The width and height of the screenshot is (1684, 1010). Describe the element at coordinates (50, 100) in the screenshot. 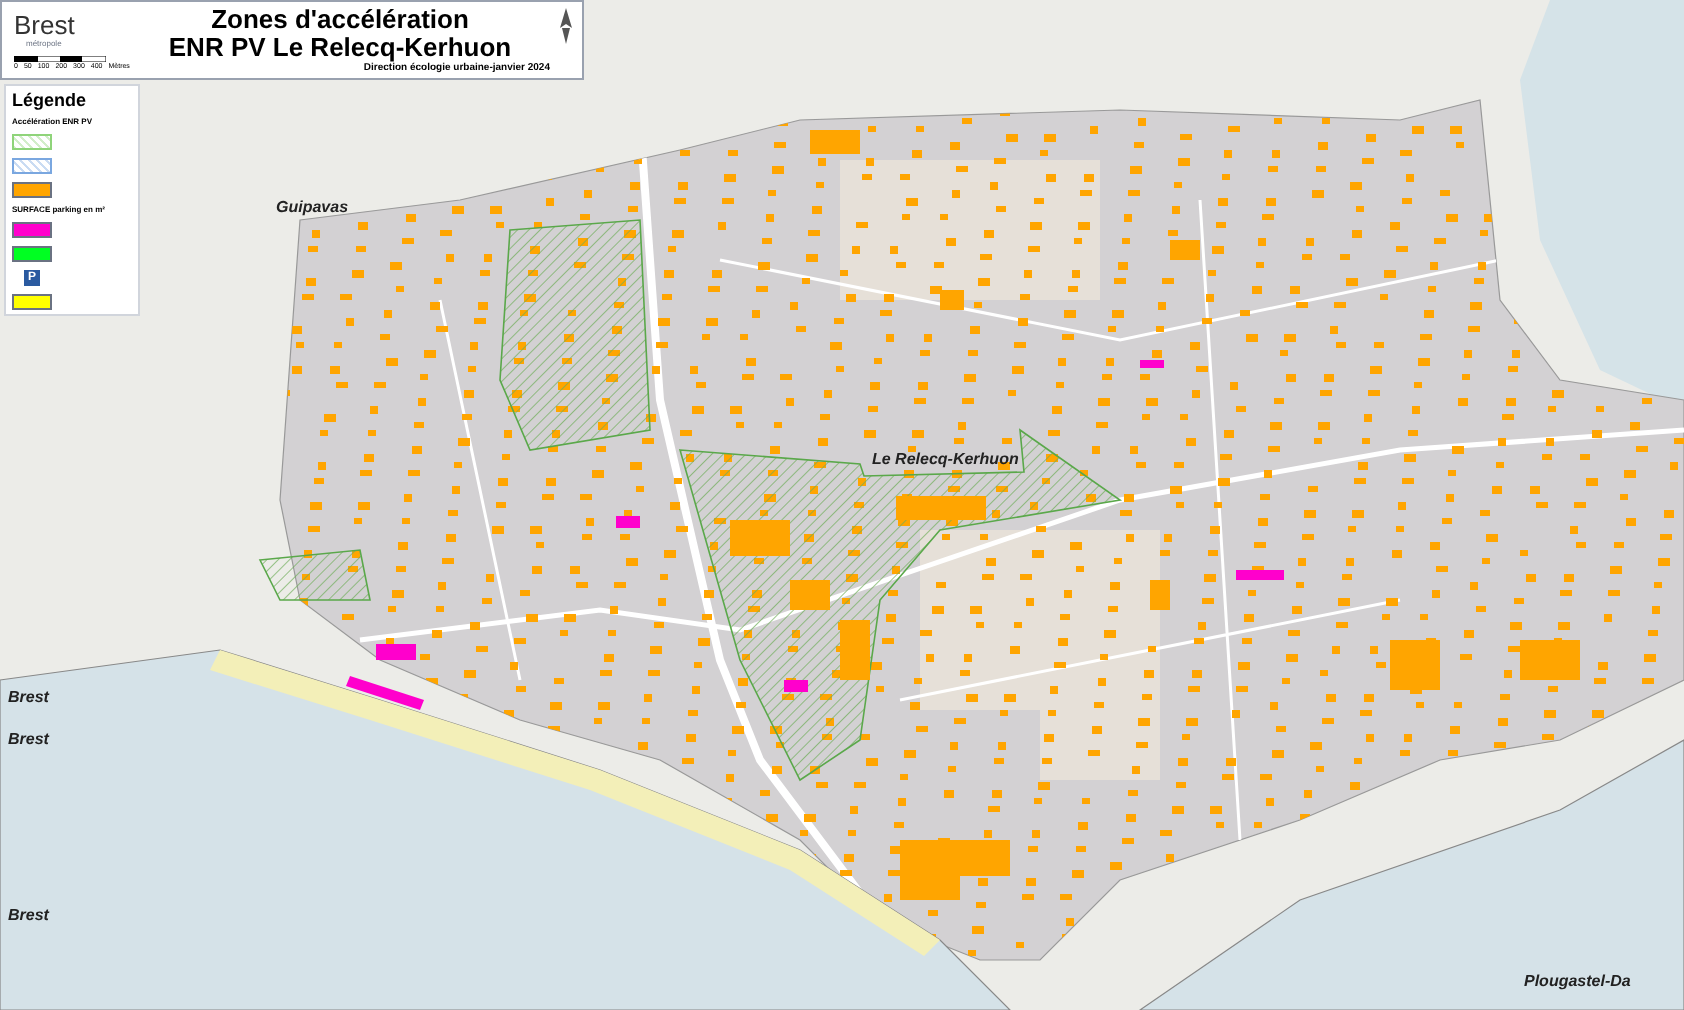

I see `legend-title: Légende` at that location.